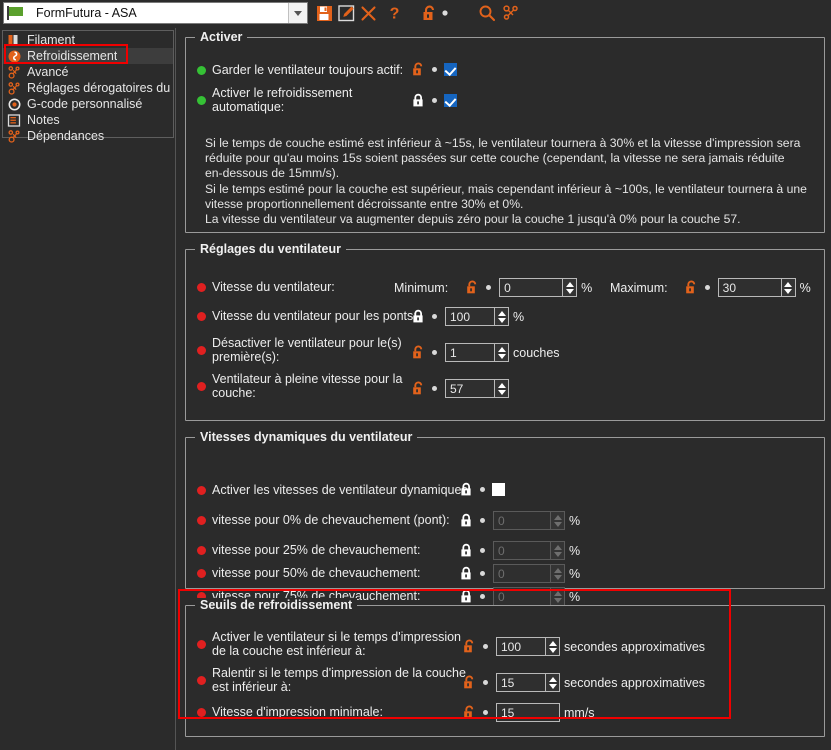 The image size is (831, 750). I want to click on spinner-vitesse-75-chevauchement: 0, so click(529, 596).